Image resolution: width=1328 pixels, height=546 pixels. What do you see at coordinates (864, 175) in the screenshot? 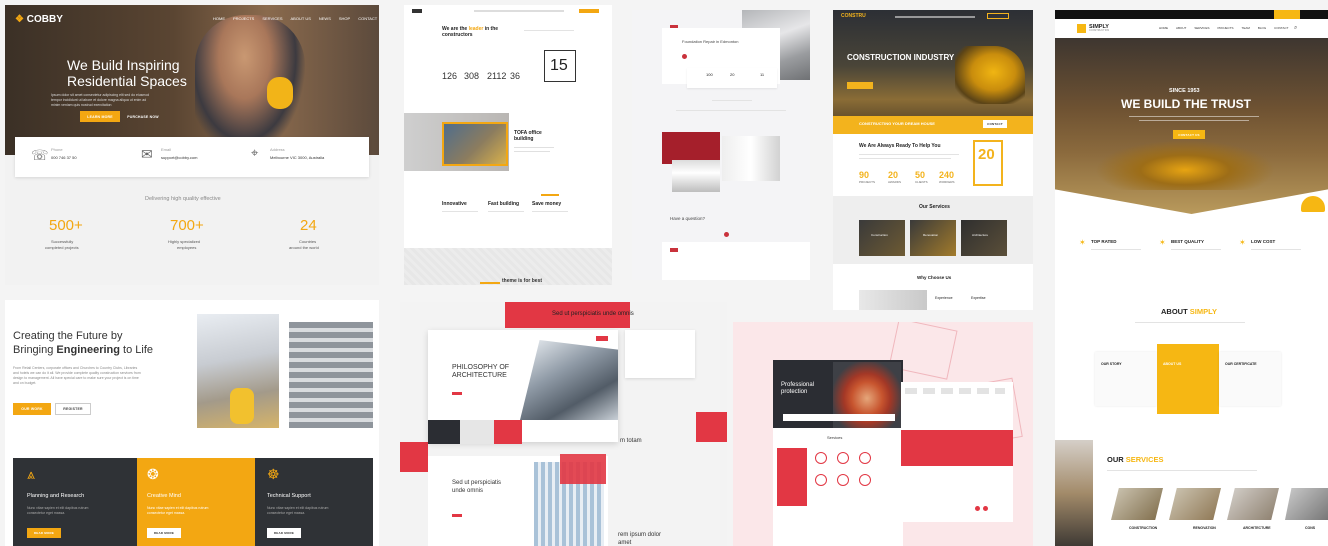
I see `stat-number: 90` at bounding box center [864, 175].